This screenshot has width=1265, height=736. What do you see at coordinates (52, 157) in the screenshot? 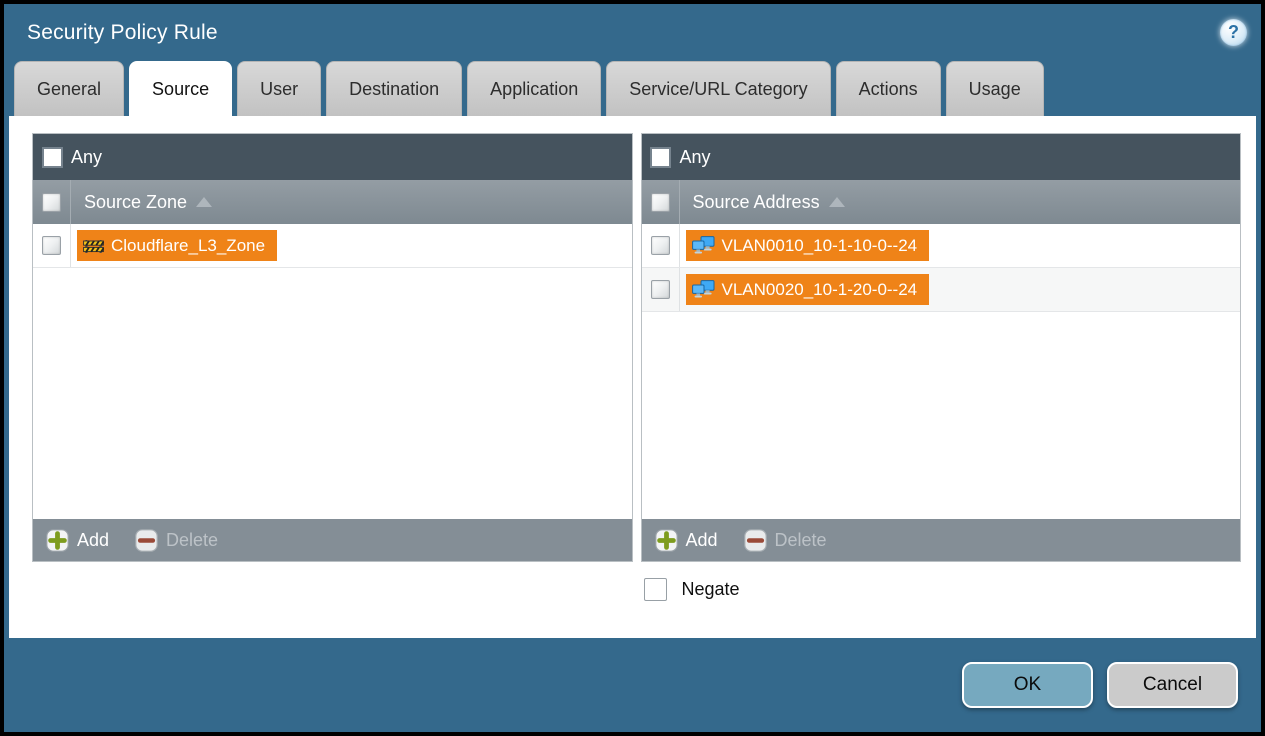
I see `source-zone-any-checkbox` at bounding box center [52, 157].